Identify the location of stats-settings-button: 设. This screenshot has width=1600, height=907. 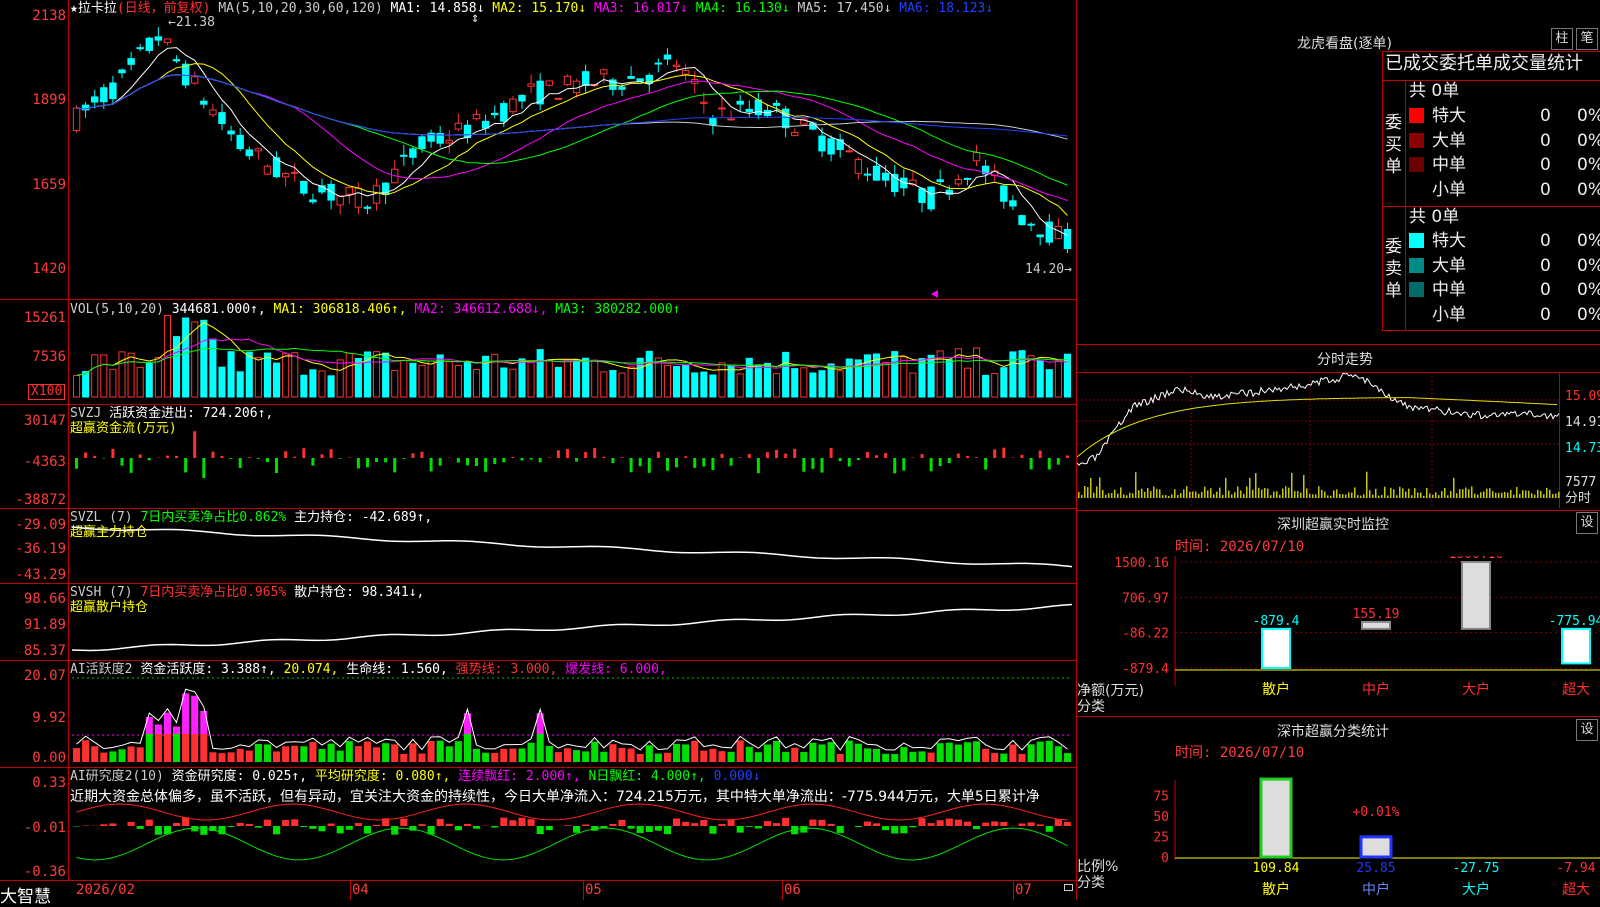
(1587, 730).